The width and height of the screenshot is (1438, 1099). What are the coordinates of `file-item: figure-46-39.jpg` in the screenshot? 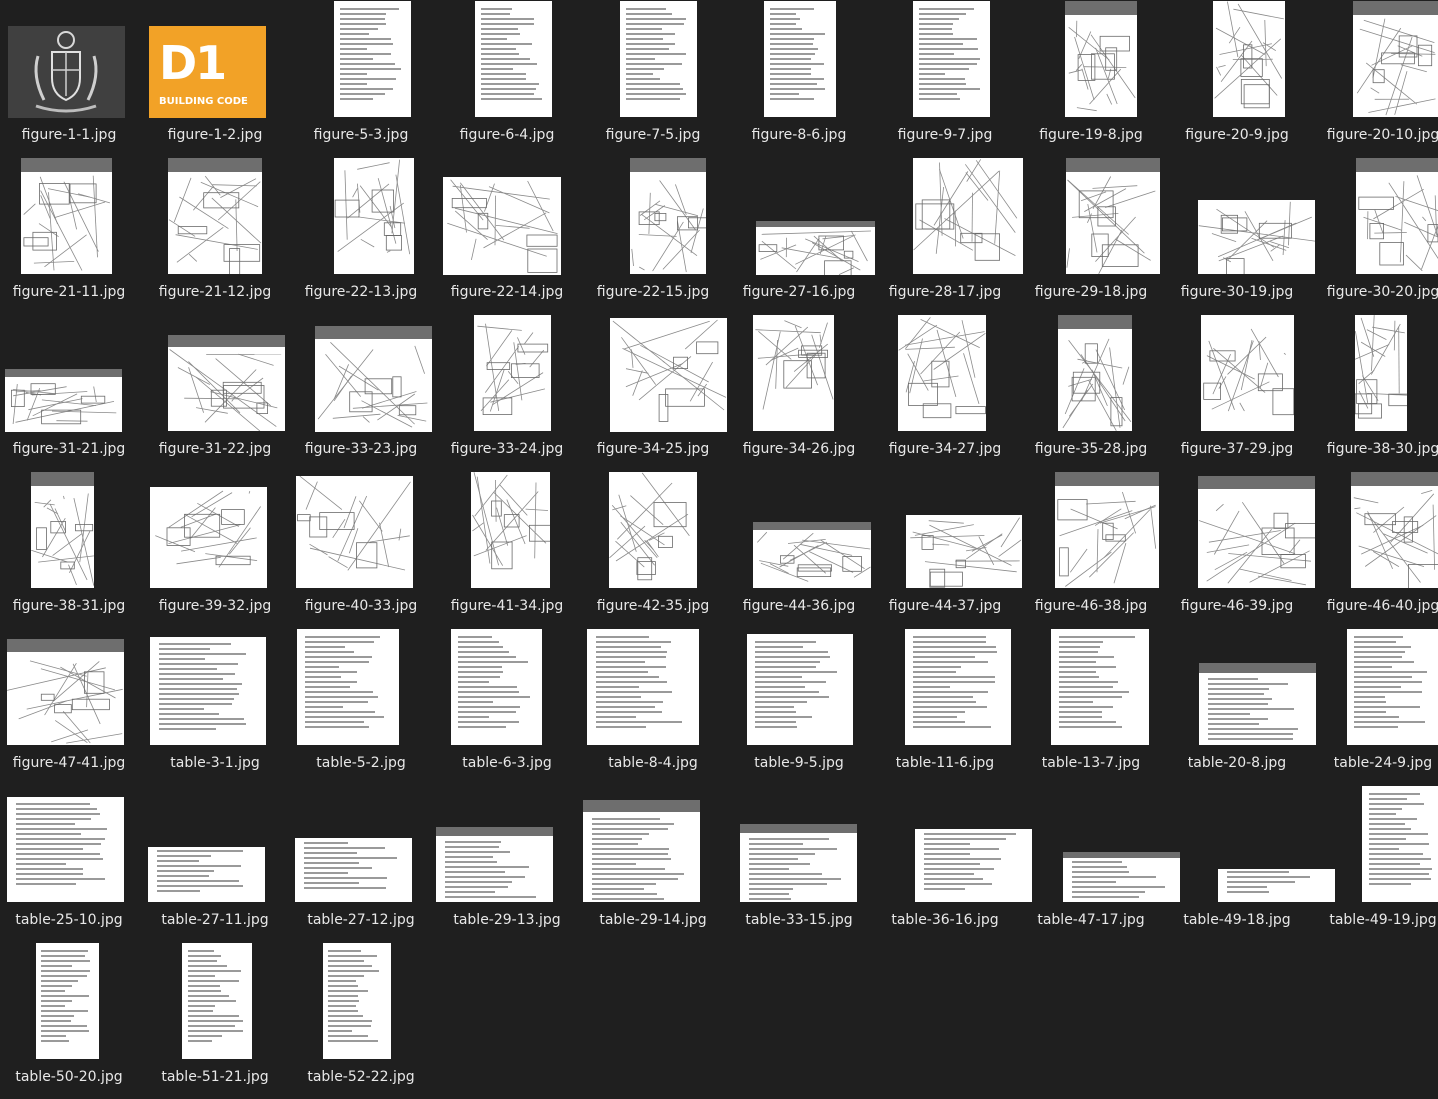 It's located at (1237, 549).